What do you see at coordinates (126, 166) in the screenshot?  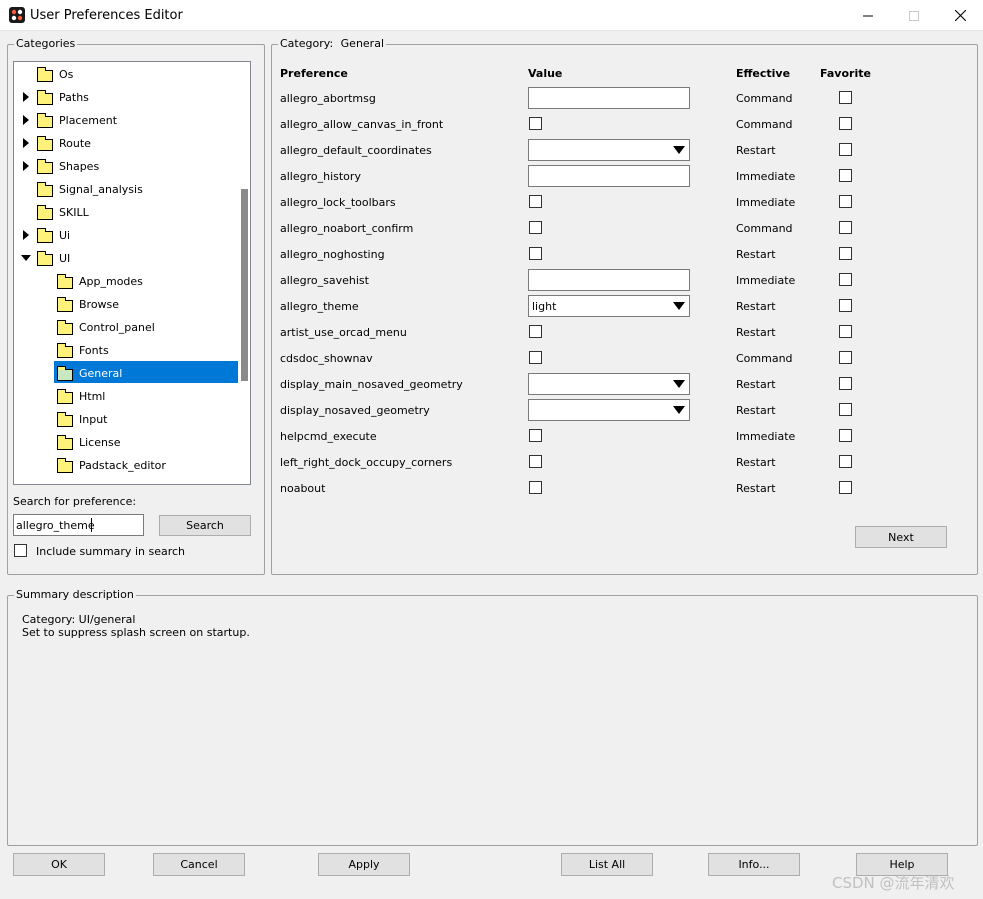 I see `tree-item-shapes: Shapes` at bounding box center [126, 166].